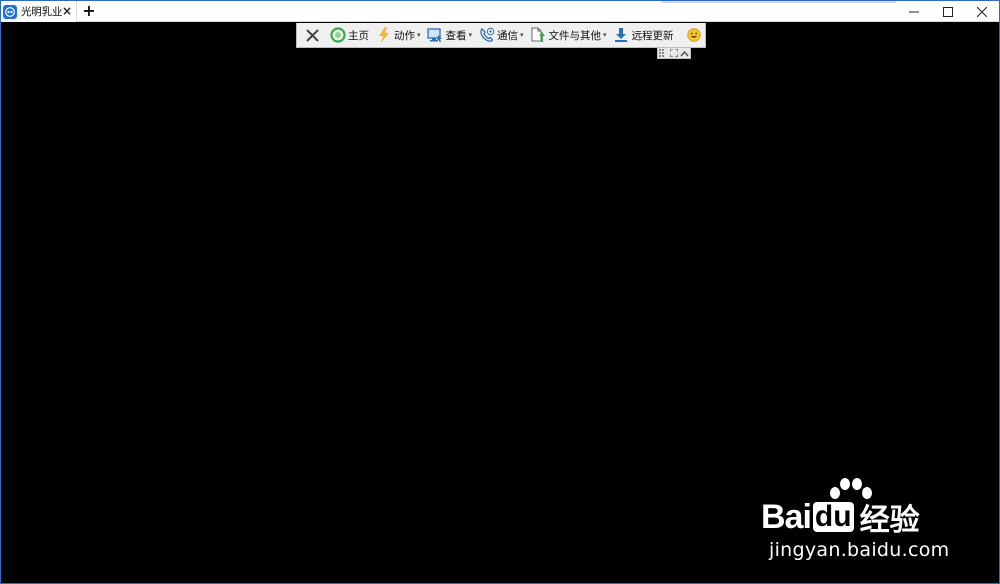  I want to click on watermark-brand-jingyan: 经验, so click(889, 520).